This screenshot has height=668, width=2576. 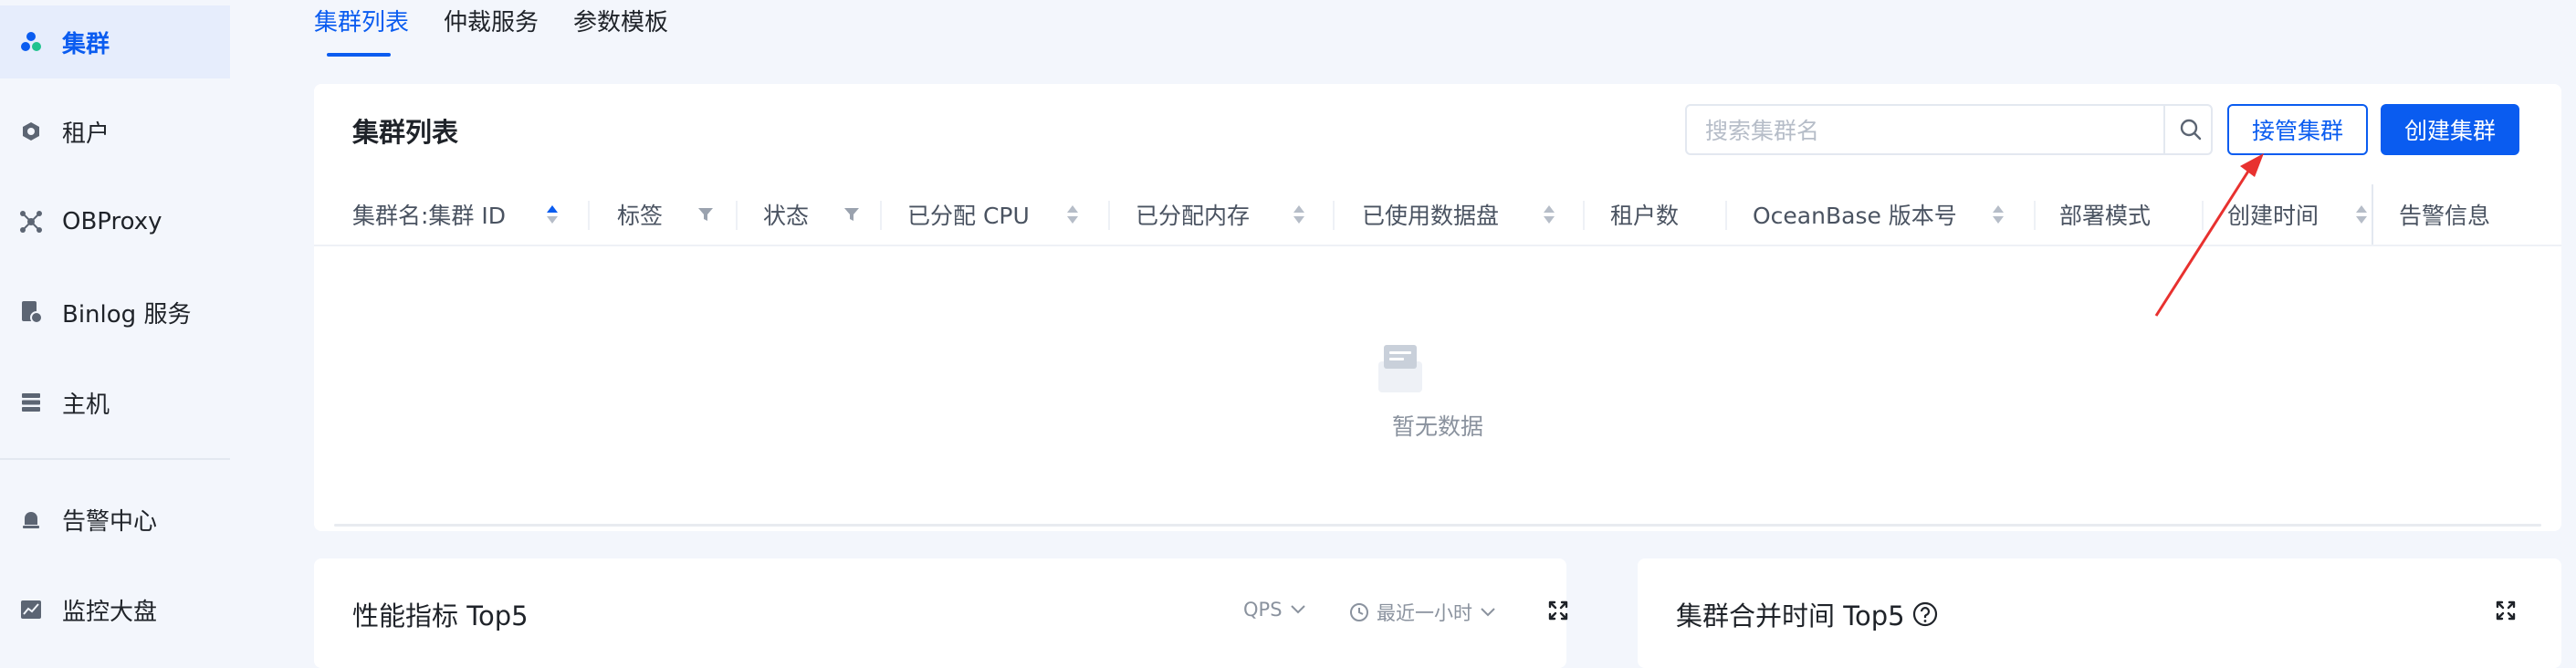 I want to click on sidebar-item-tenant: 租户, so click(x=115, y=131).